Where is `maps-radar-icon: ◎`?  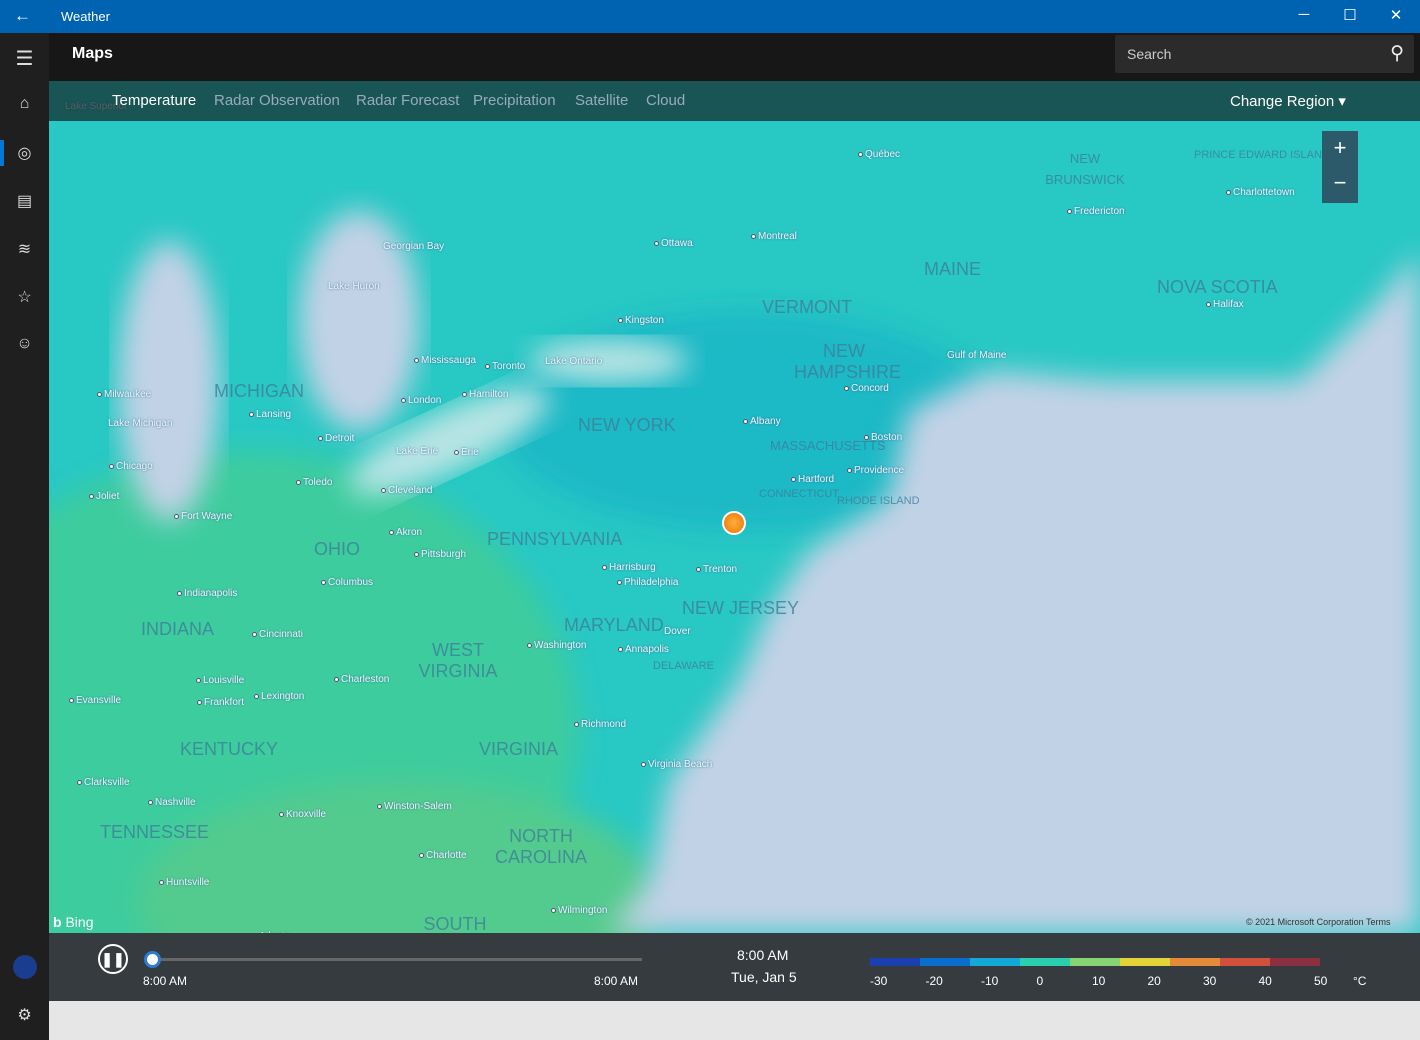
maps-radar-icon: ◎ is located at coordinates (24, 153).